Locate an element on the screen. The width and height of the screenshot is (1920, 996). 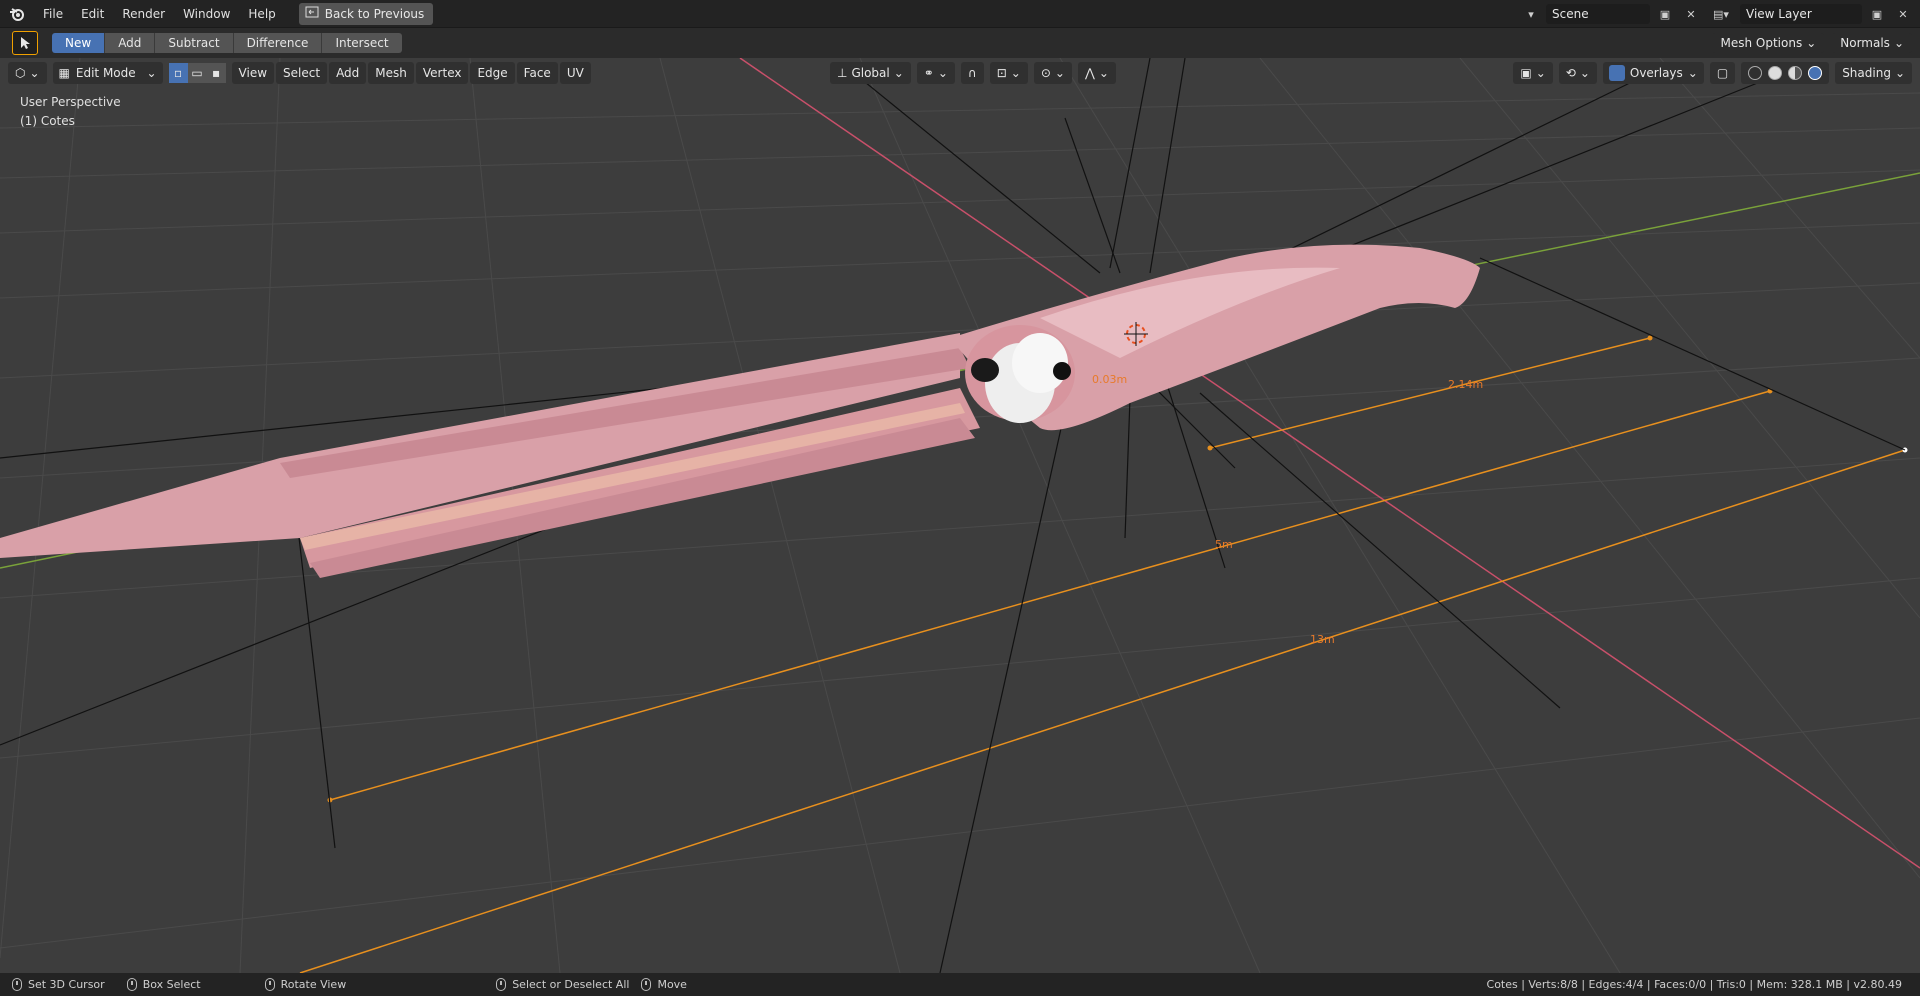
measure-label-2-14m: 2.14m is located at coordinates (1465, 384).